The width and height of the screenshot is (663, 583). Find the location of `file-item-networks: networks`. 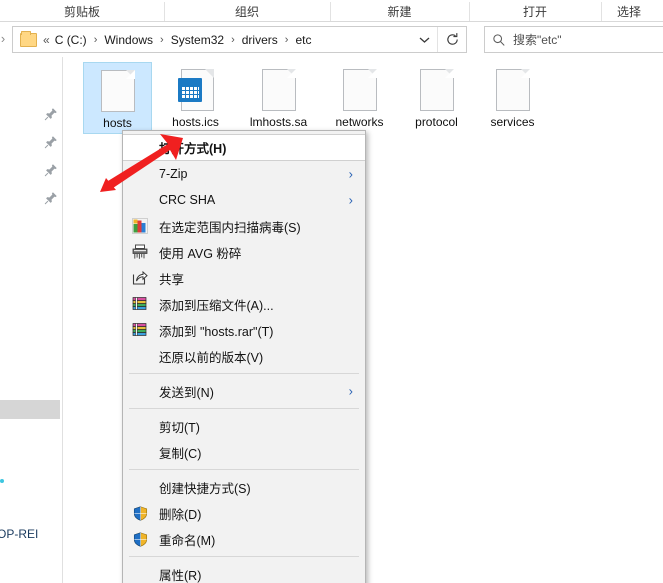

file-item-networks: networks is located at coordinates (359, 98).